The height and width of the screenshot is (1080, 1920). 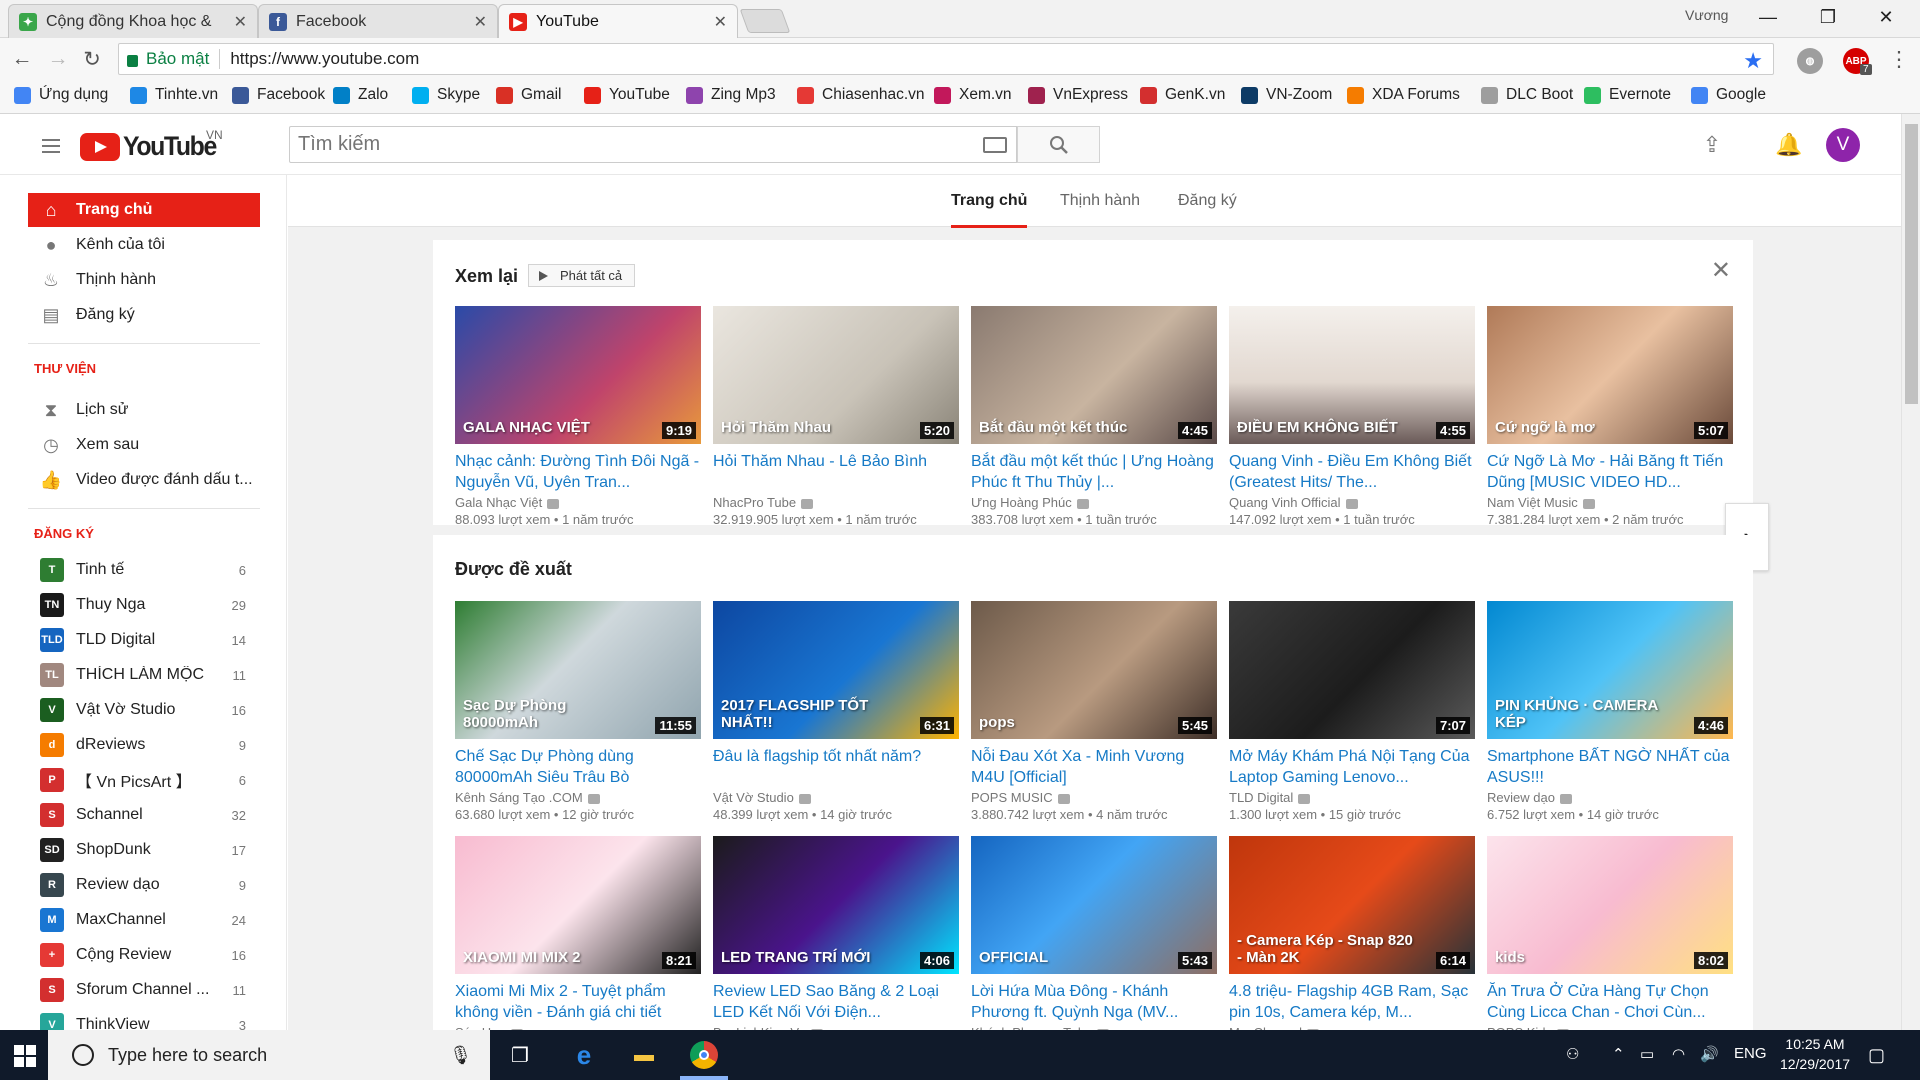 I want to click on subscription-item: V ThinkView 3, so click(x=144, y=1020).